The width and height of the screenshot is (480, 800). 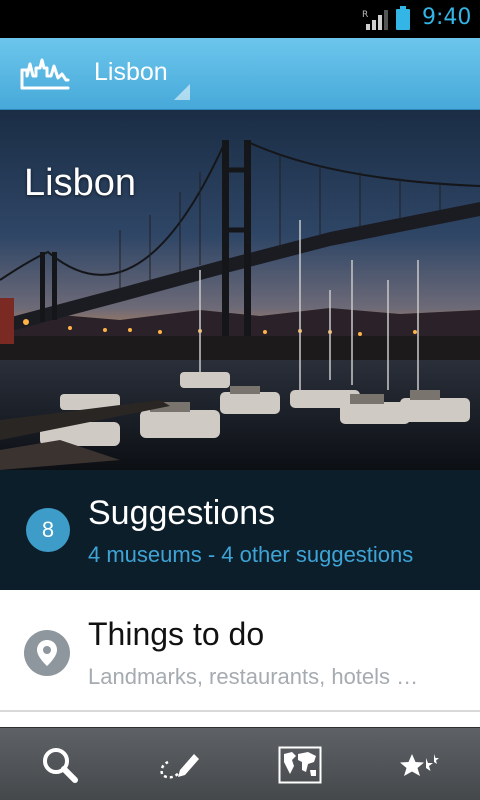 I want to click on hero-title: Lisbon, so click(x=80, y=183).